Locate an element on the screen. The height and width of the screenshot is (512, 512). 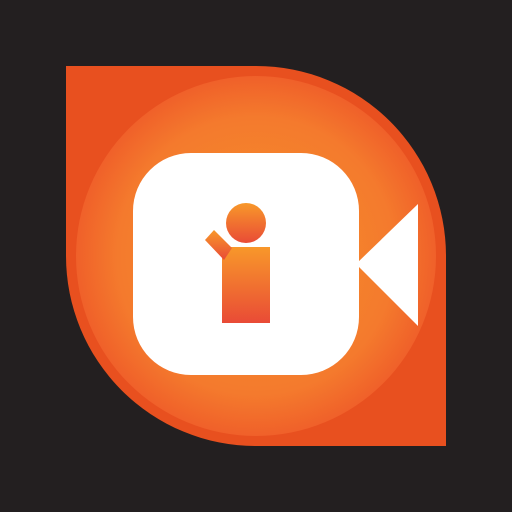
person-head is located at coordinates (246, 223).